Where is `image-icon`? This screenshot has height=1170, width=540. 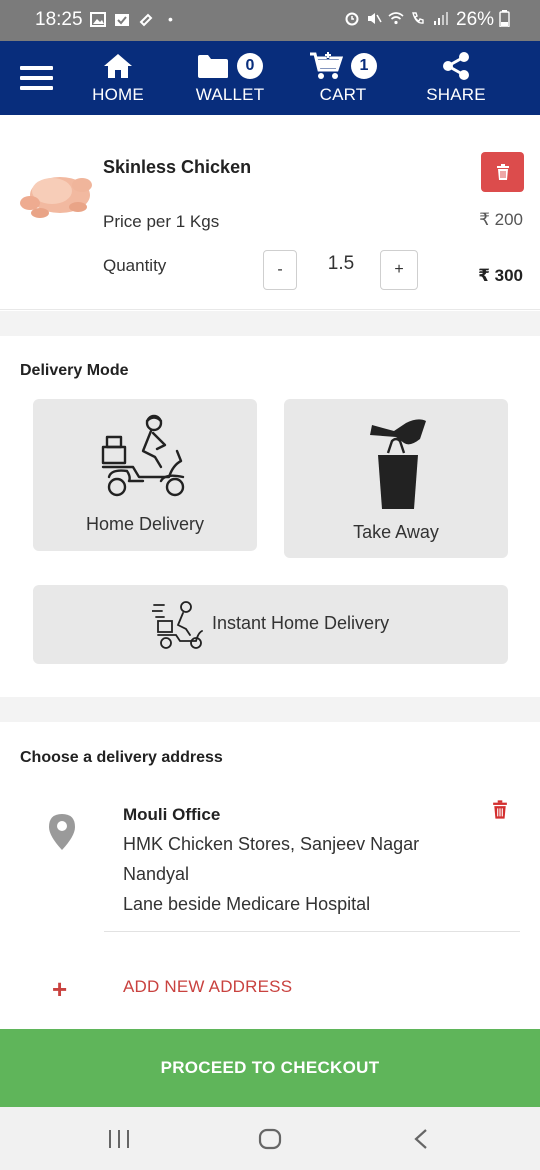
image-icon is located at coordinates (98, 19).